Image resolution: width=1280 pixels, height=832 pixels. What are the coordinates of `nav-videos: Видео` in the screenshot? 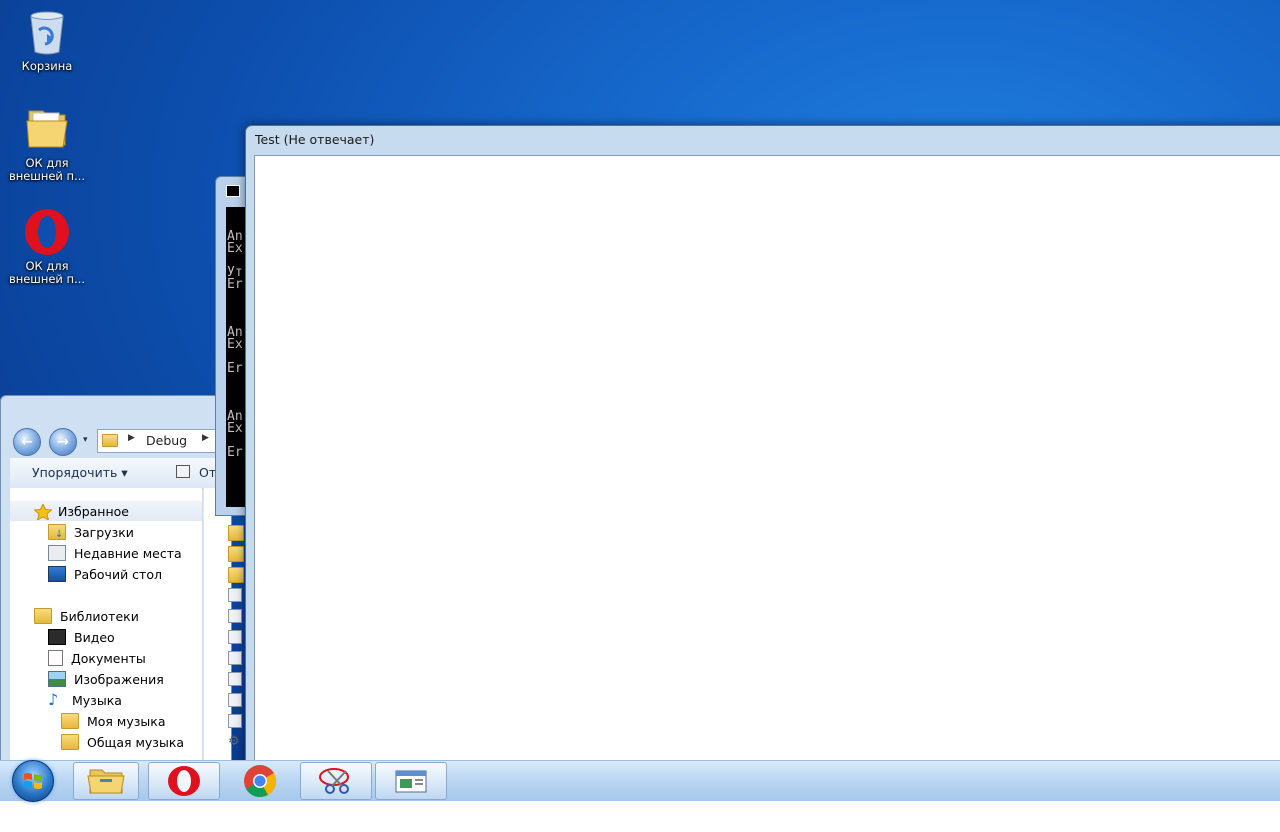 It's located at (81, 637).